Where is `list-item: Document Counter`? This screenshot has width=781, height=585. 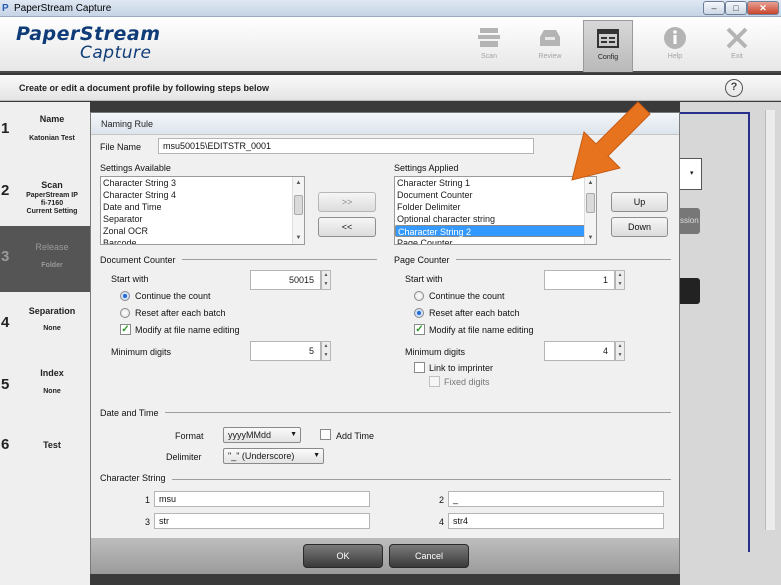
list-item: Document Counter is located at coordinates (495, 195).